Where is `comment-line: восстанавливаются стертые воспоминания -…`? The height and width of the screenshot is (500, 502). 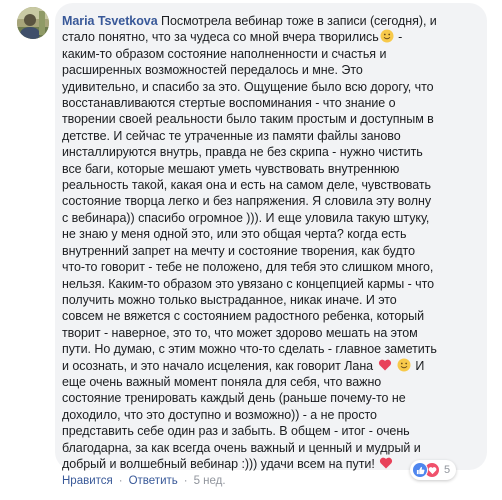
comment-line: восстанавливаются стертые воспоминания -… is located at coordinates (229, 103).